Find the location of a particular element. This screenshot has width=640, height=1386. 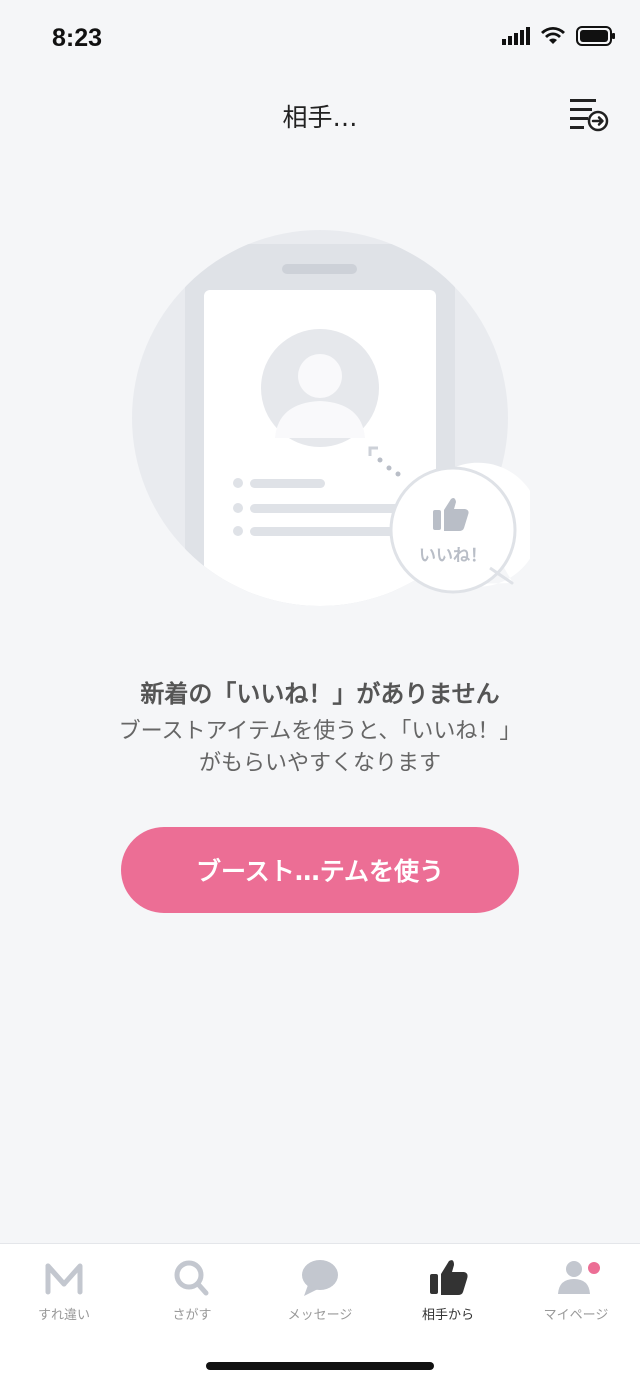

tab-label: マイページ is located at coordinates (576, 1315).